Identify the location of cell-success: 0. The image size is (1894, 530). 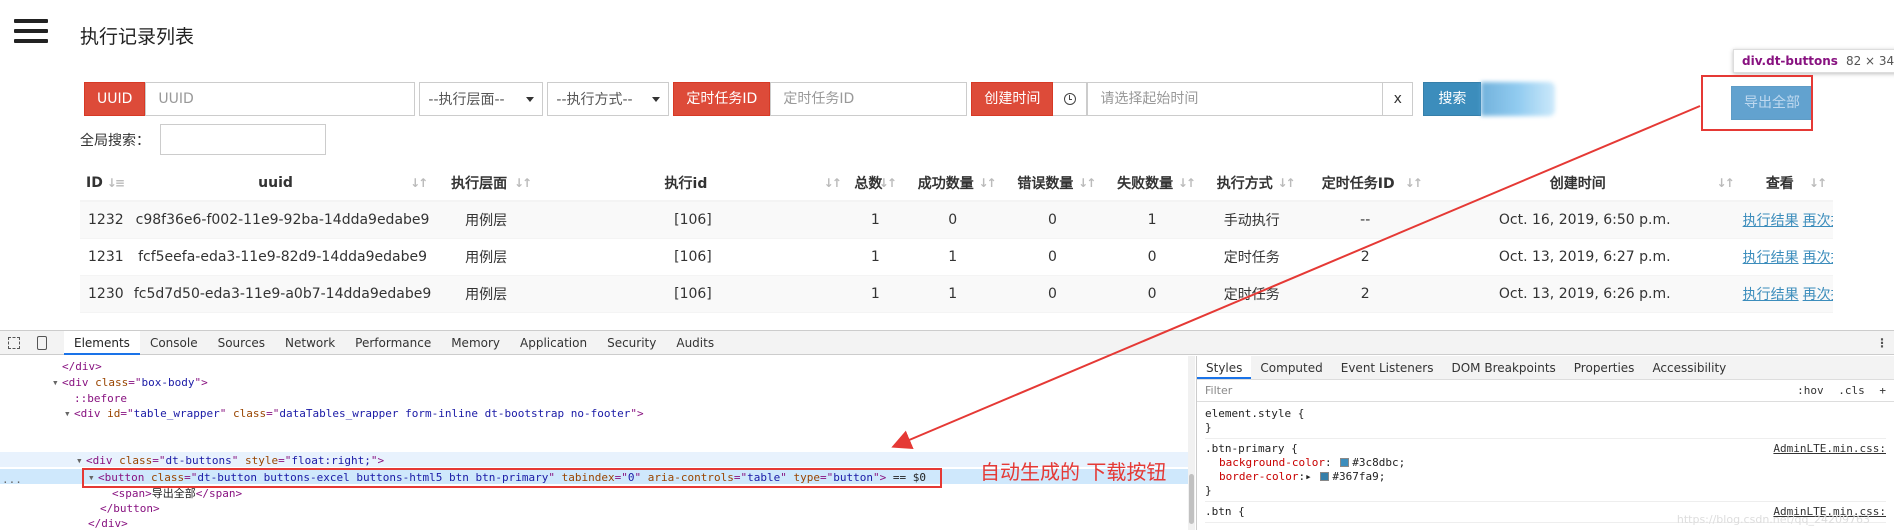
(952, 219).